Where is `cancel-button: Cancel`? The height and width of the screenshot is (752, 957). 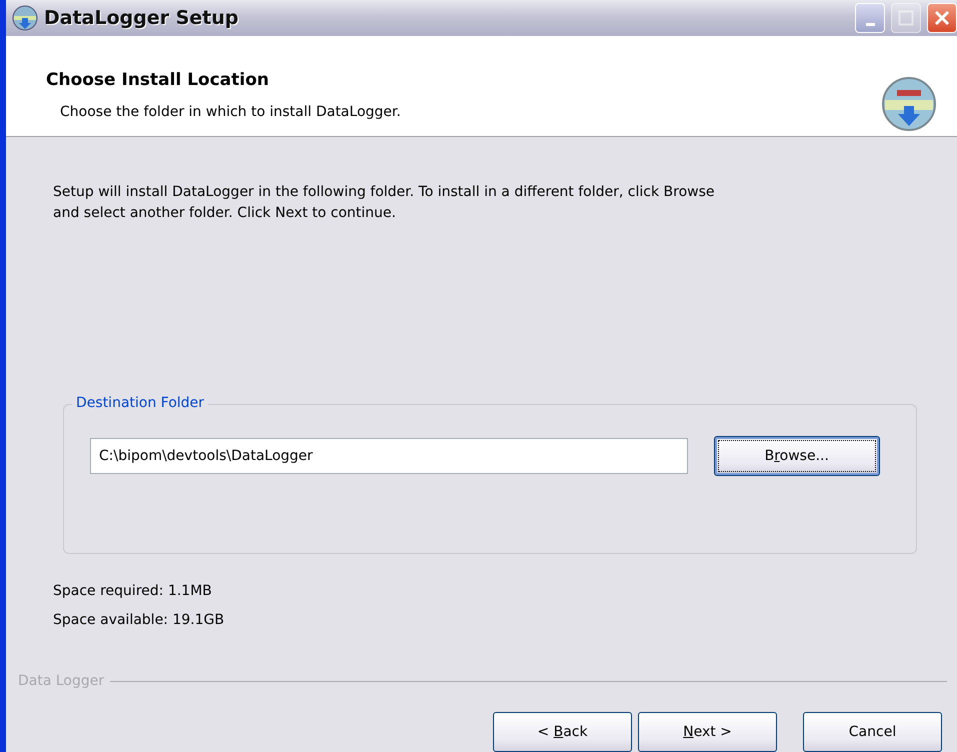 cancel-button: Cancel is located at coordinates (872, 732).